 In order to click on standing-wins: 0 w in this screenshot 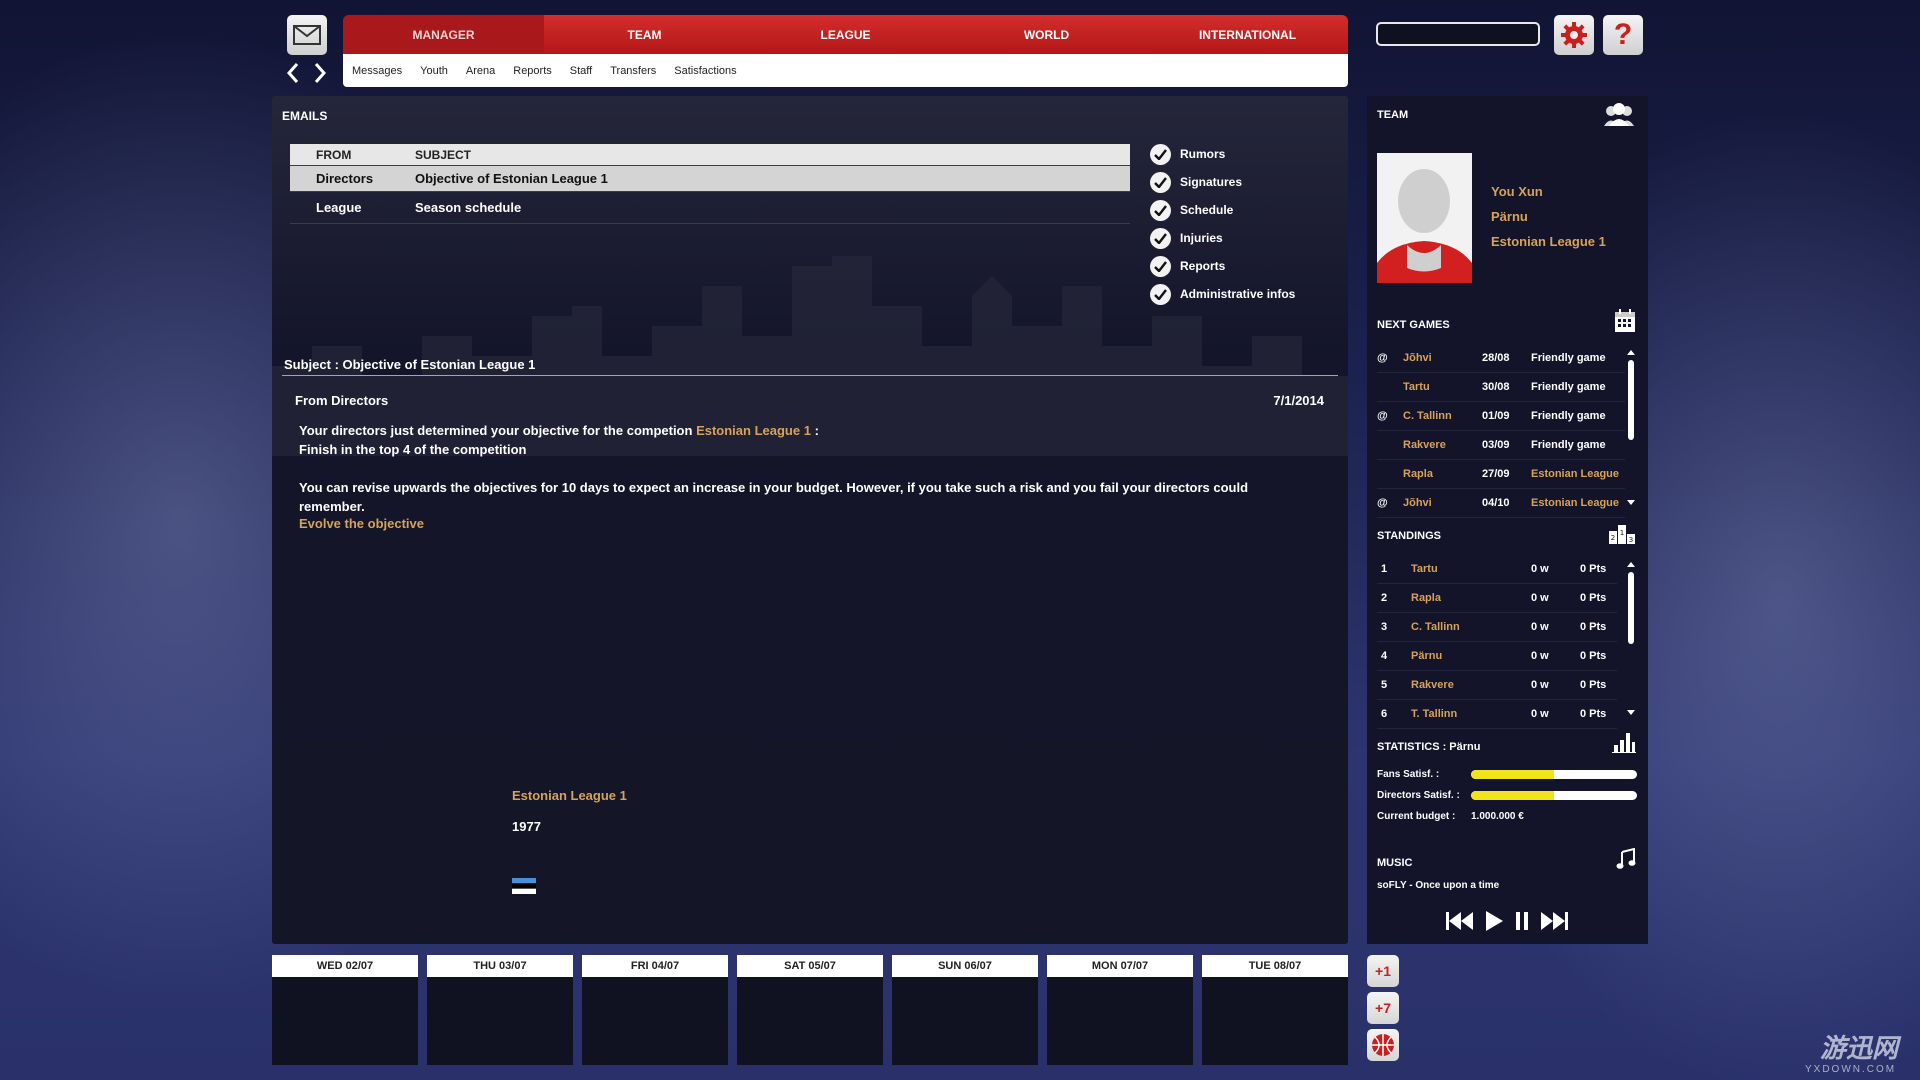, I will do `click(1540, 656)`.